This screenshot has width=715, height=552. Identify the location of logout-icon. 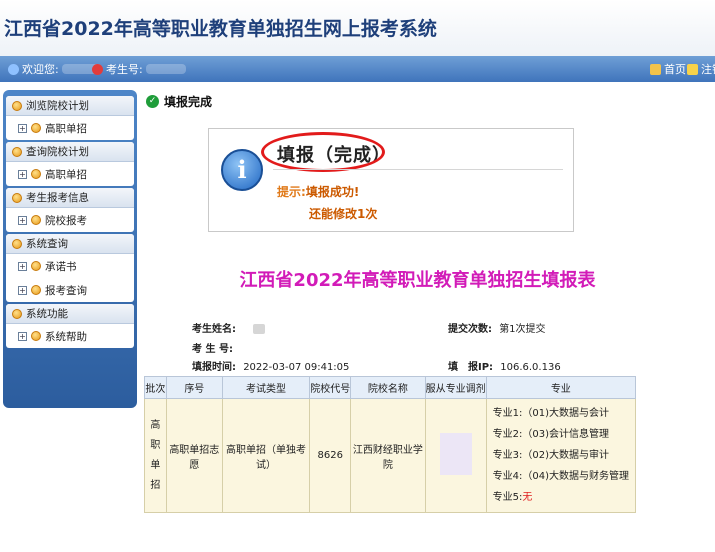
(692, 69).